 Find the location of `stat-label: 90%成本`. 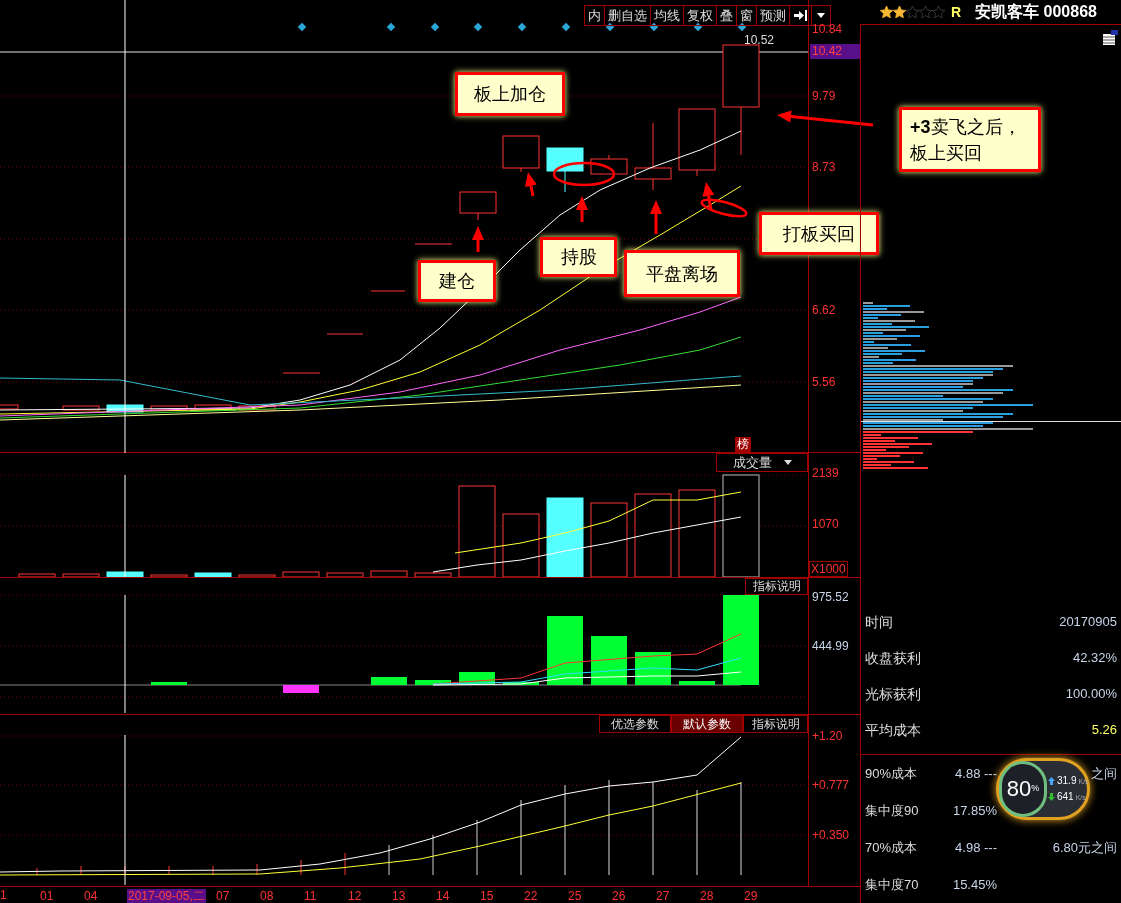

stat-label: 90%成本 is located at coordinates (892, 773).